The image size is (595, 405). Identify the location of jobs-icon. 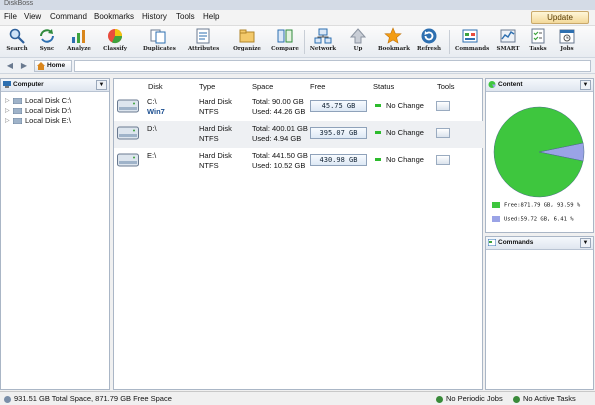
(567, 36).